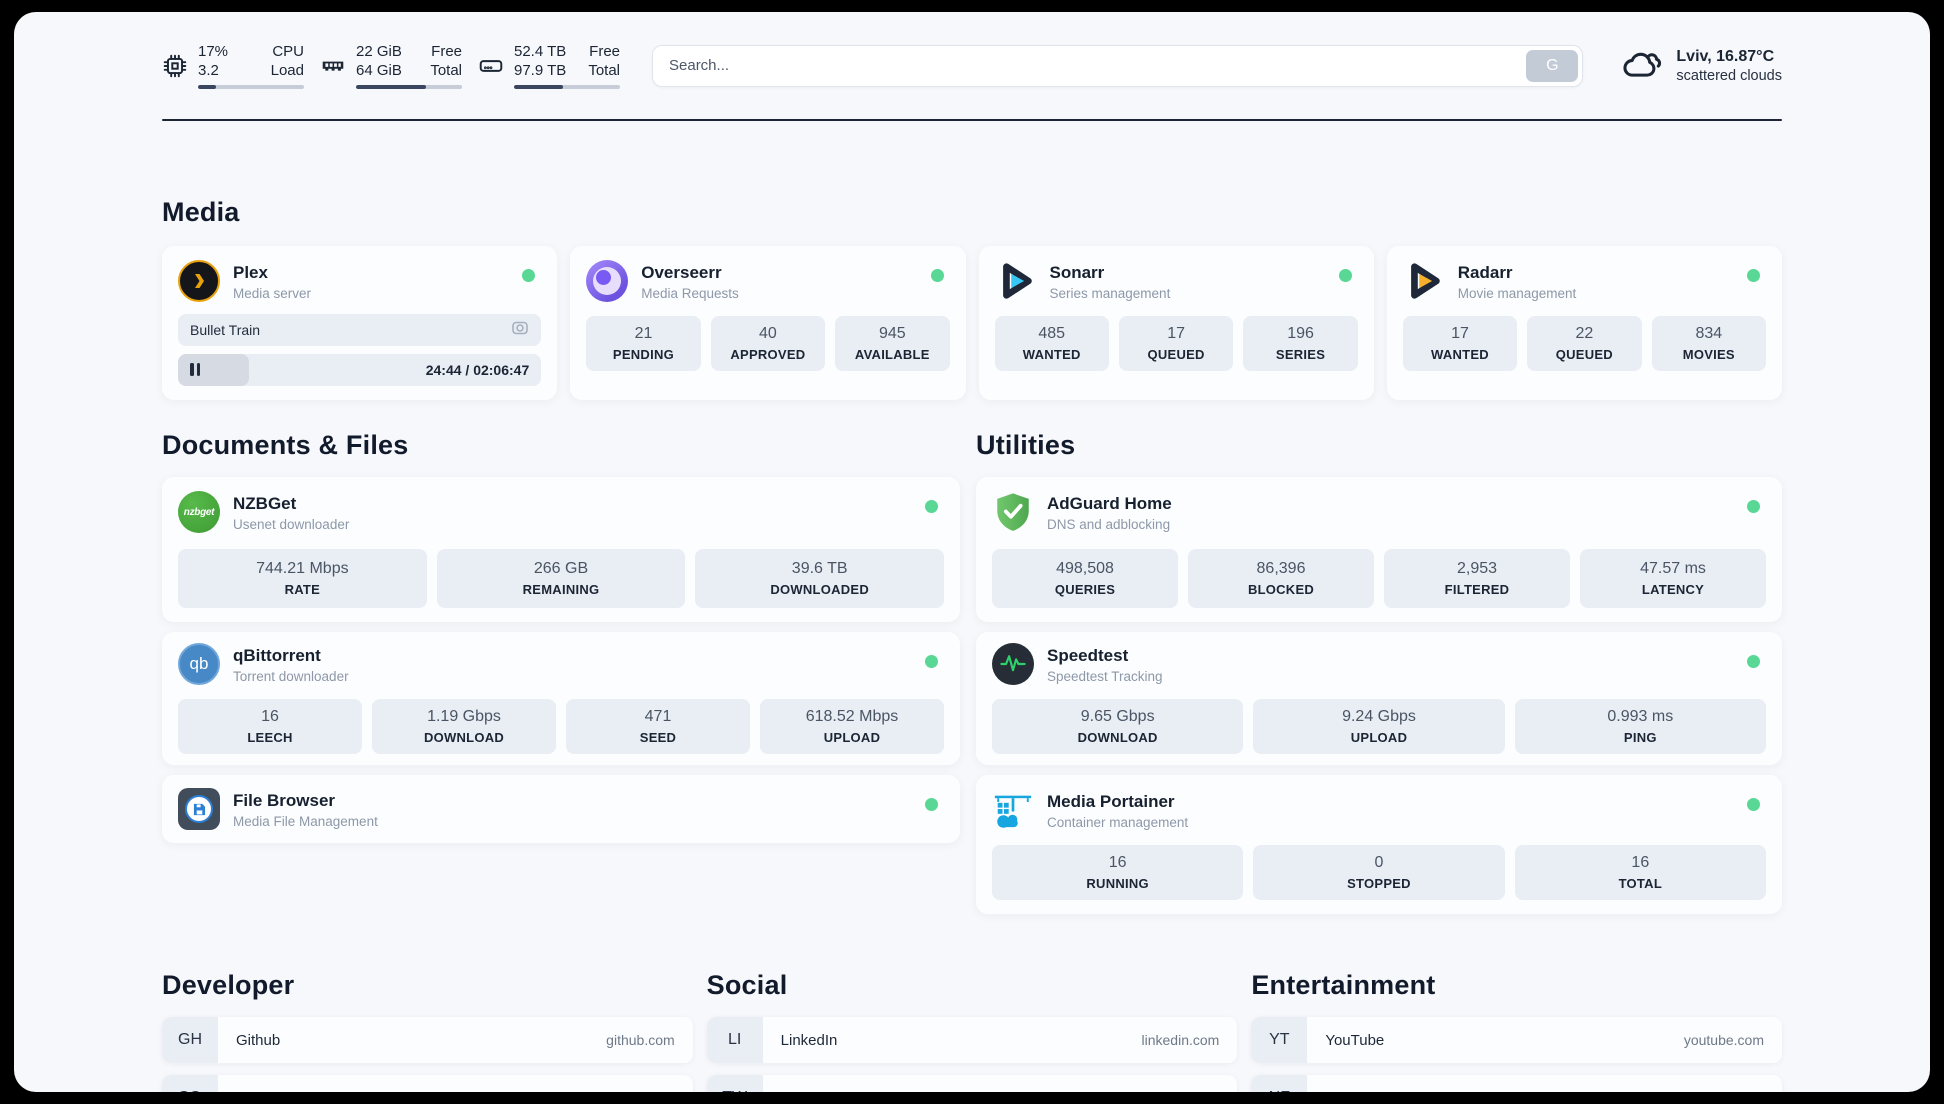 Image resolution: width=1944 pixels, height=1104 pixels. Describe the element at coordinates (1281, 568) in the screenshot. I see `stat-value: 86,396` at that location.